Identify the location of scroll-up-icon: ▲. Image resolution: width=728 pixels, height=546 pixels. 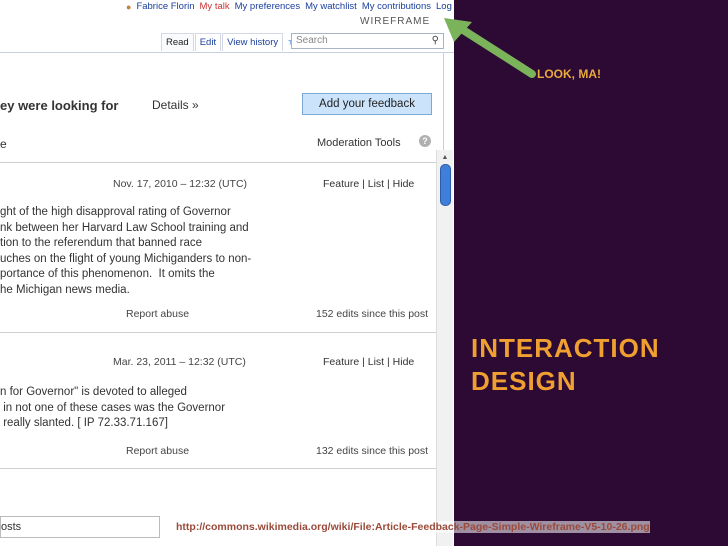
(445, 157).